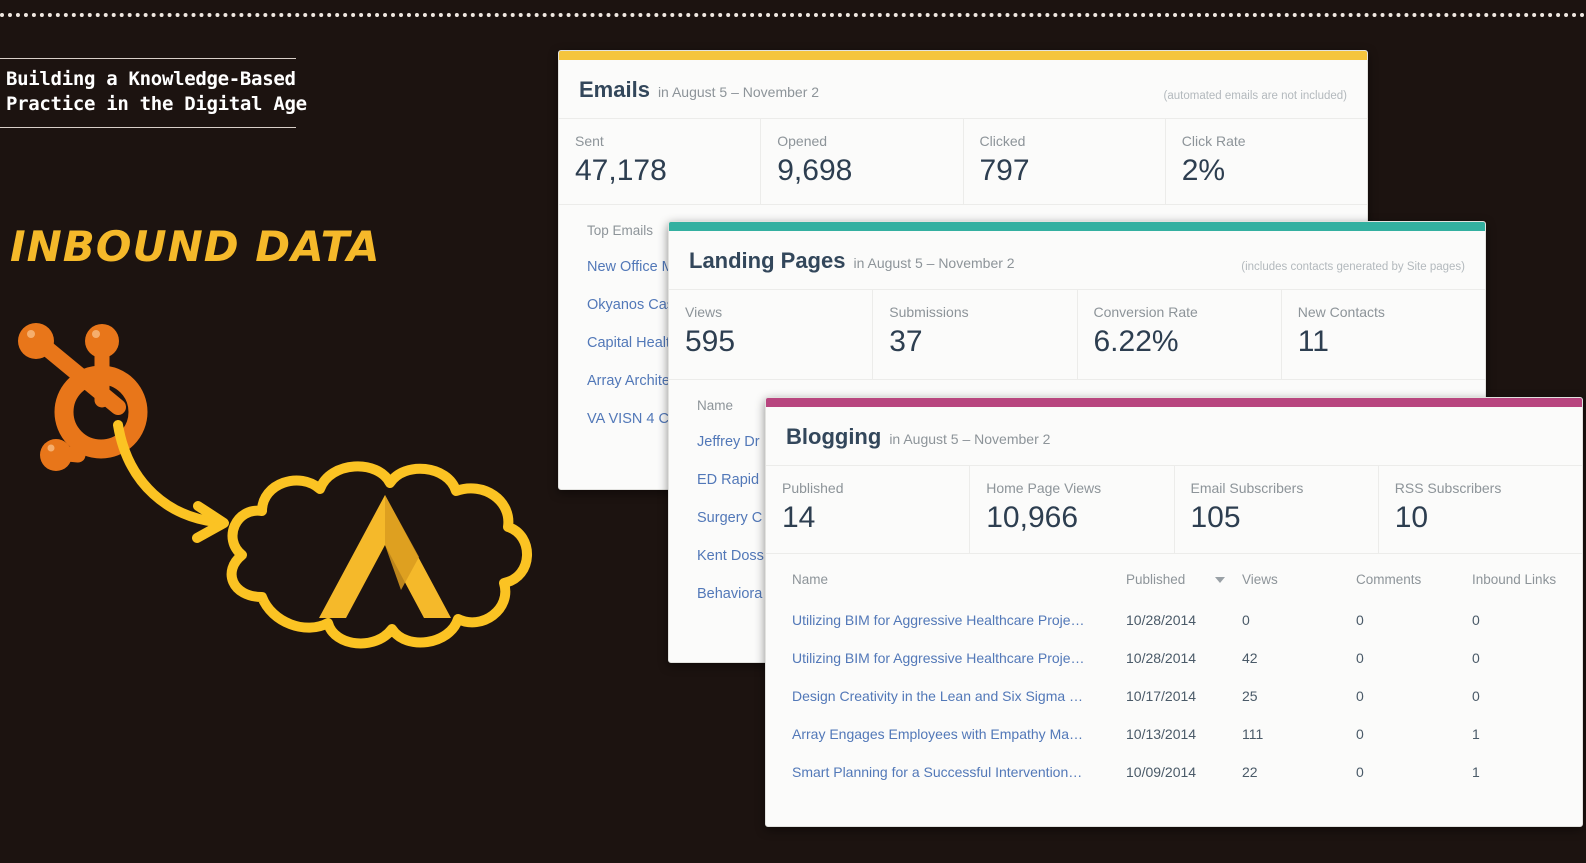  I want to click on cell-published: 10/17/2014, so click(1161, 696).